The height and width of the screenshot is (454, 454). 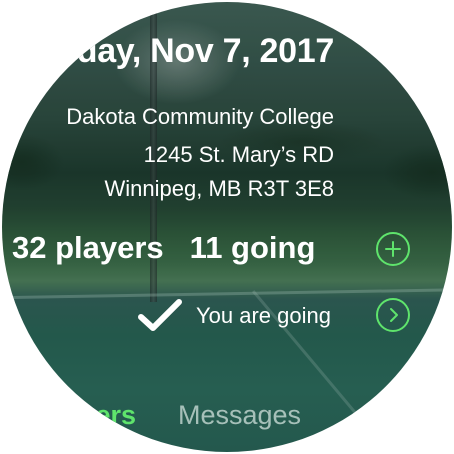 I want to click on event-stats: 32 players 11 going, so click(x=163, y=248).